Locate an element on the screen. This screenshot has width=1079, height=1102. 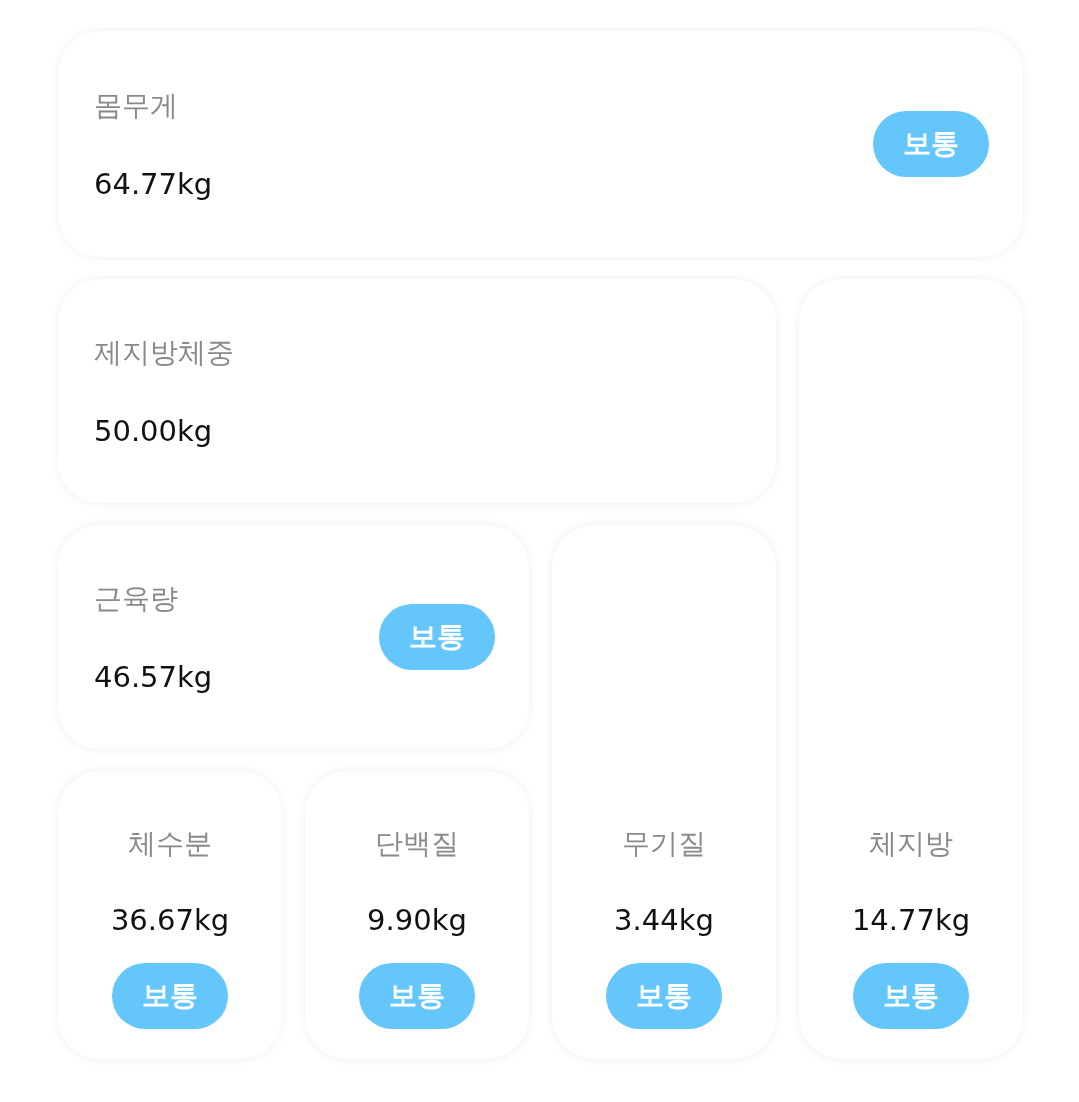
metric-value: 9.90kg is located at coordinates (417, 920).